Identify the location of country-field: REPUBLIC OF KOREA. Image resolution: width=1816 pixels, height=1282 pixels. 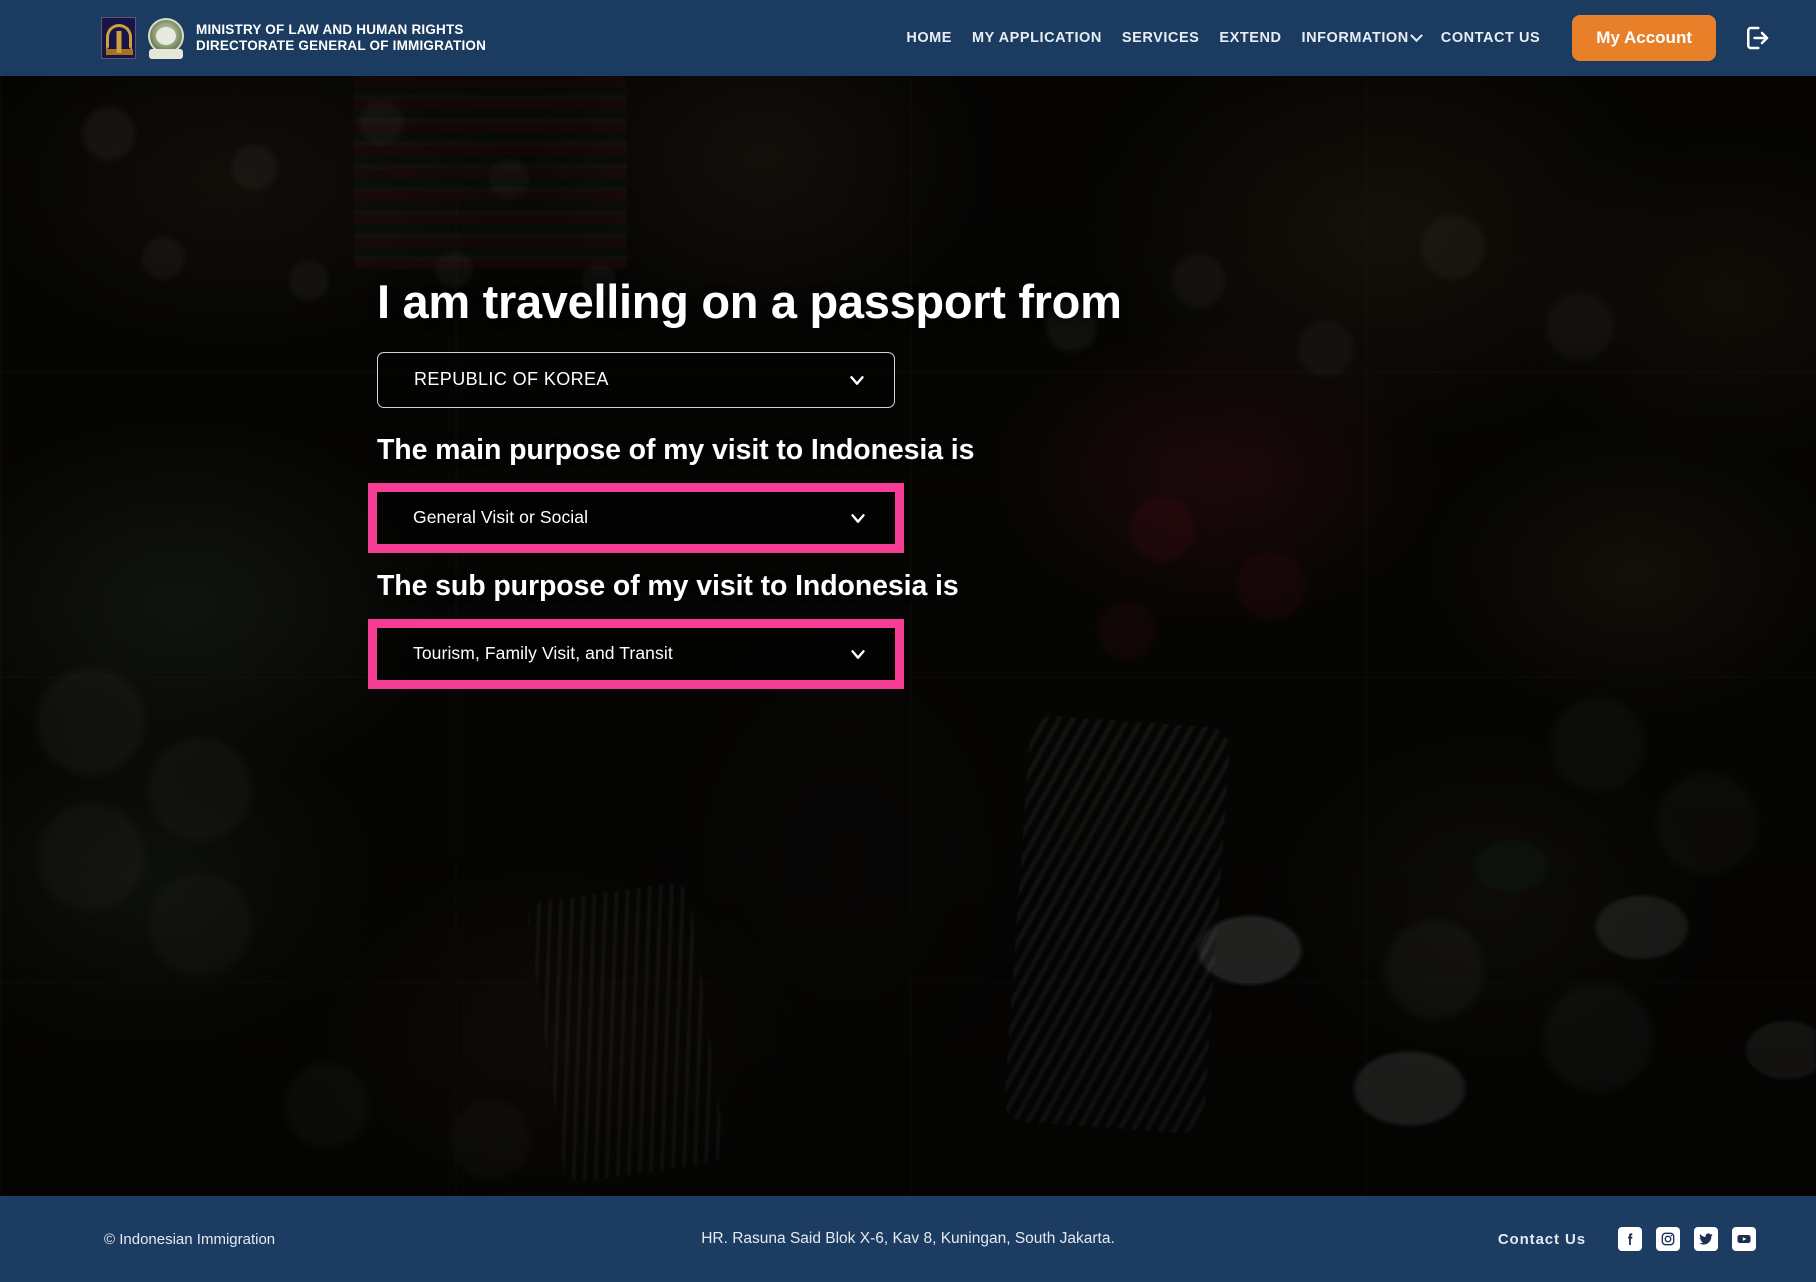
(636, 379).